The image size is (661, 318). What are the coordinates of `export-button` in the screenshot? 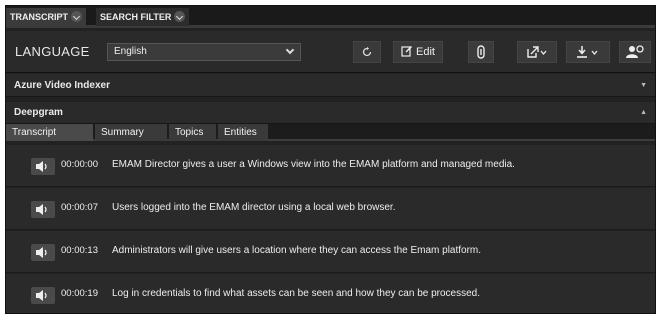 It's located at (537, 52).